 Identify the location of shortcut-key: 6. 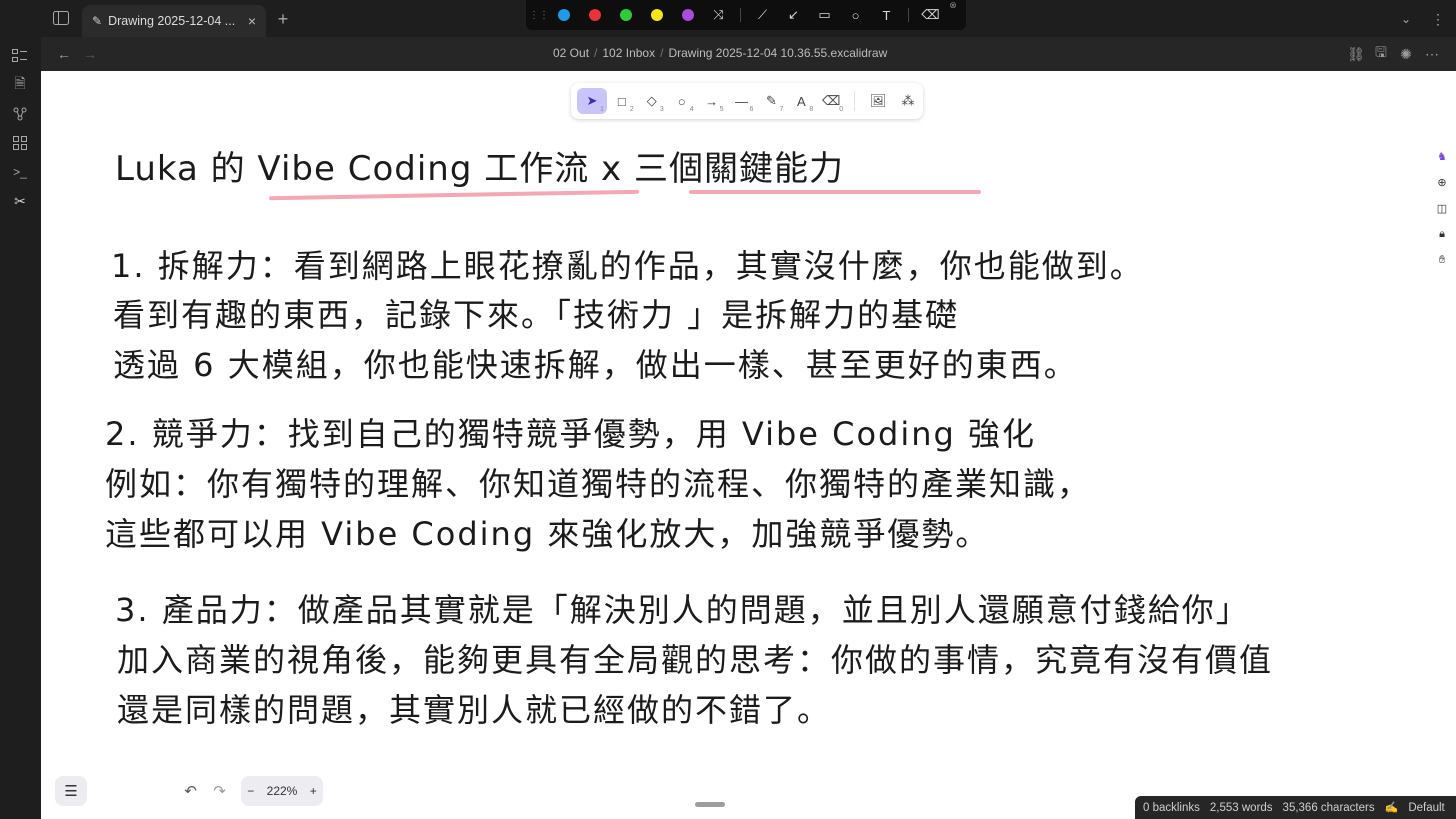
(751, 109).